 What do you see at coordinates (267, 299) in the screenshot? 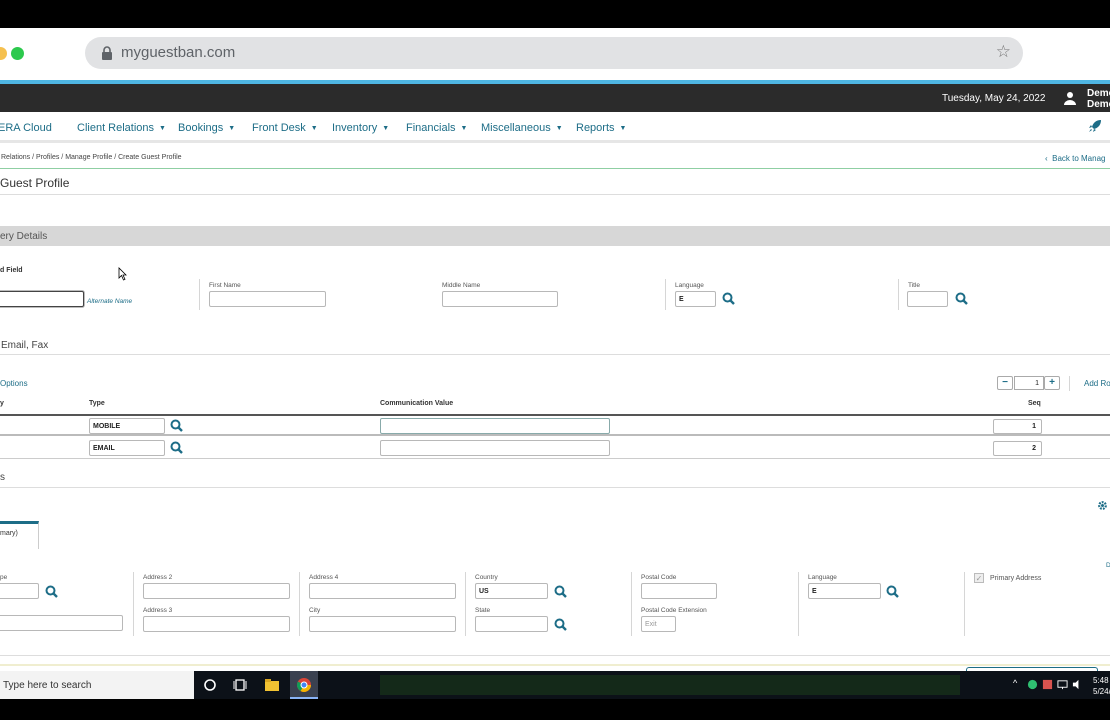
I see `first-name-input` at bounding box center [267, 299].